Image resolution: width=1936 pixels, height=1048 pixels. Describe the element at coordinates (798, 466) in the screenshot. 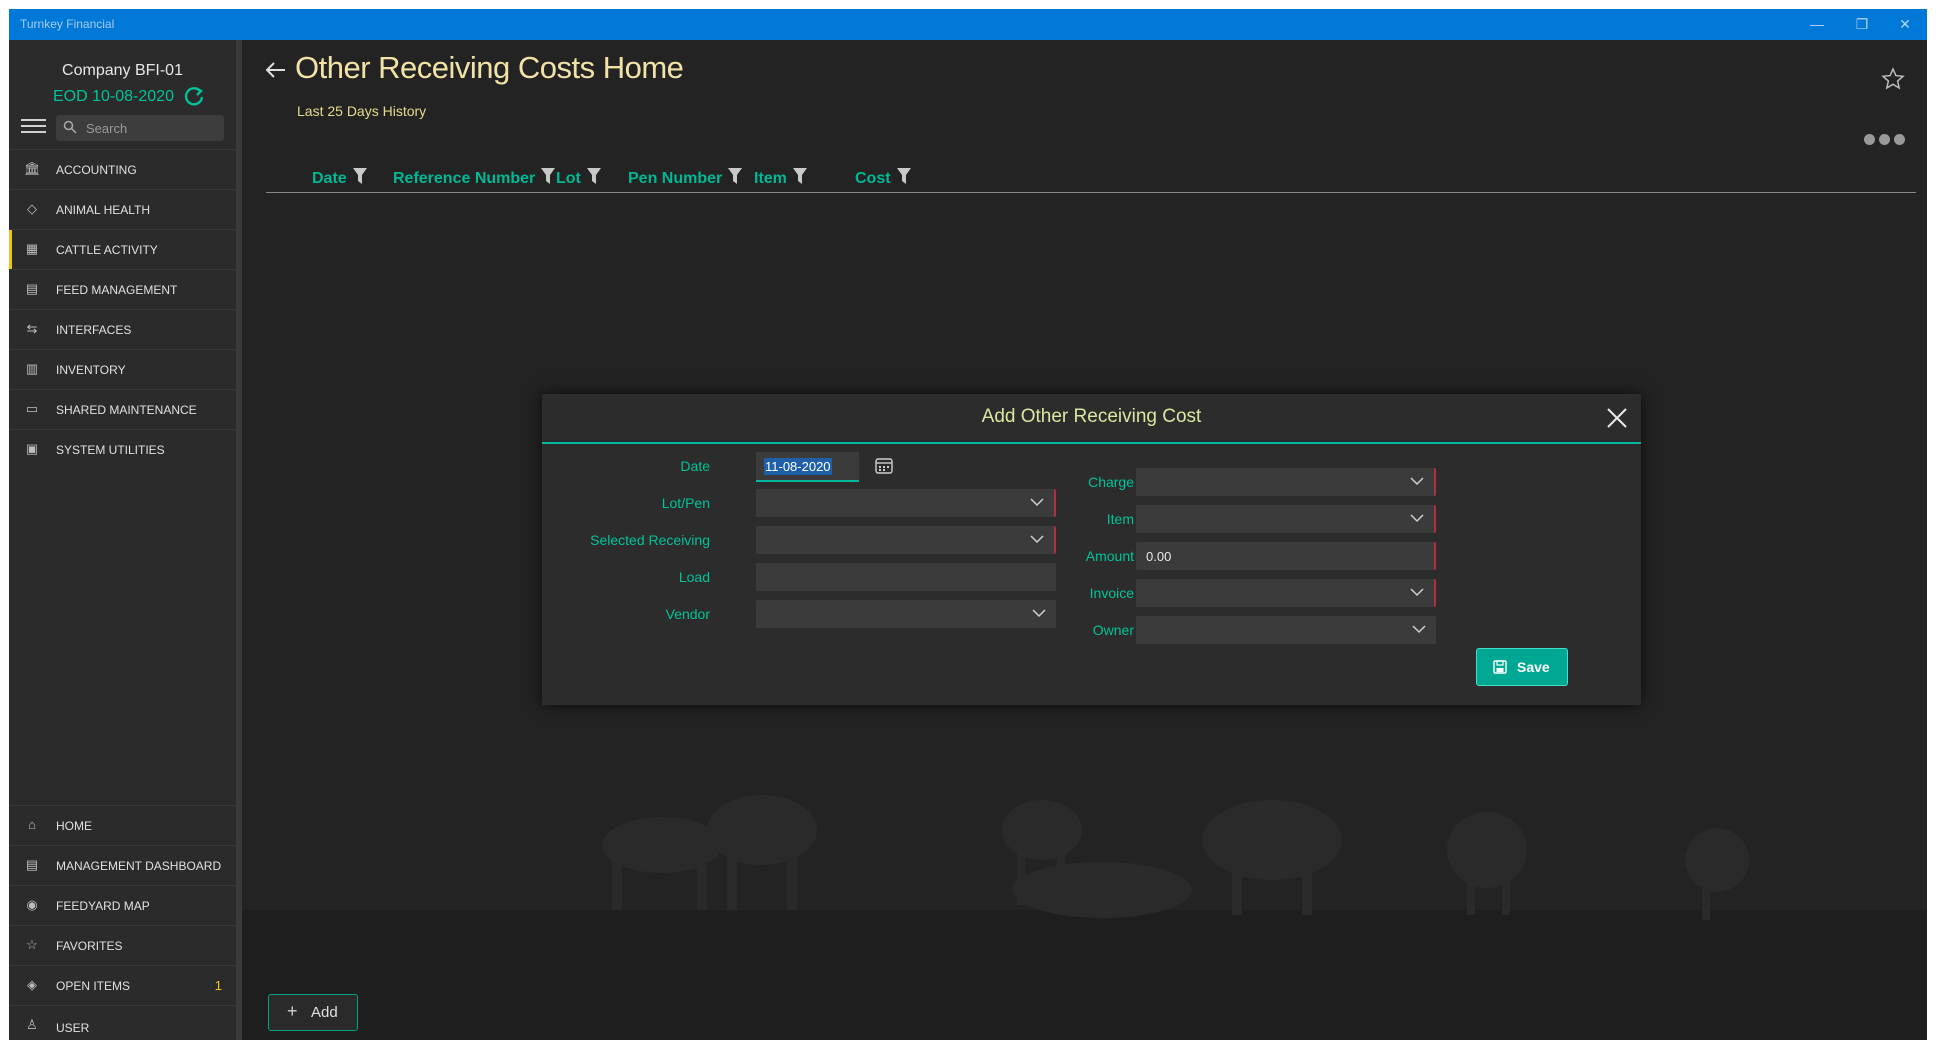

I see `date-value: 11-08-2020` at that location.